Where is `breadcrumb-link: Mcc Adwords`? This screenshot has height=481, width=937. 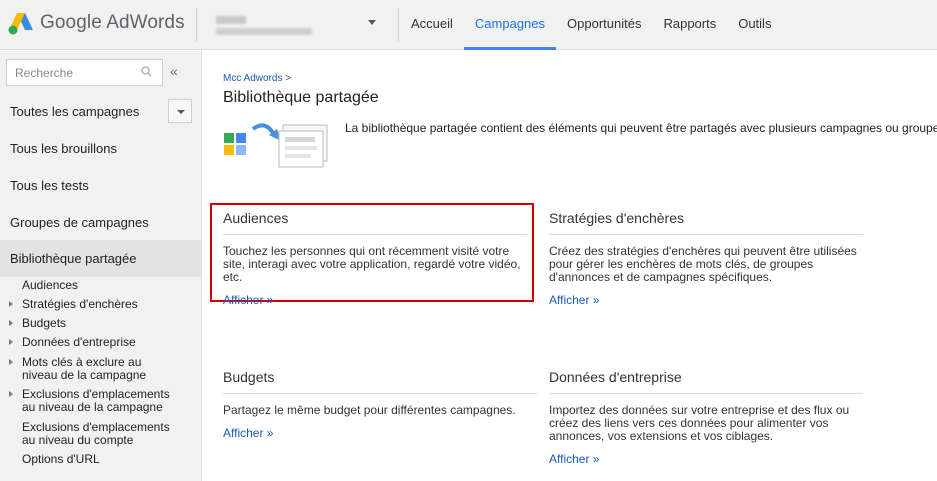 breadcrumb-link: Mcc Adwords is located at coordinates (252, 78).